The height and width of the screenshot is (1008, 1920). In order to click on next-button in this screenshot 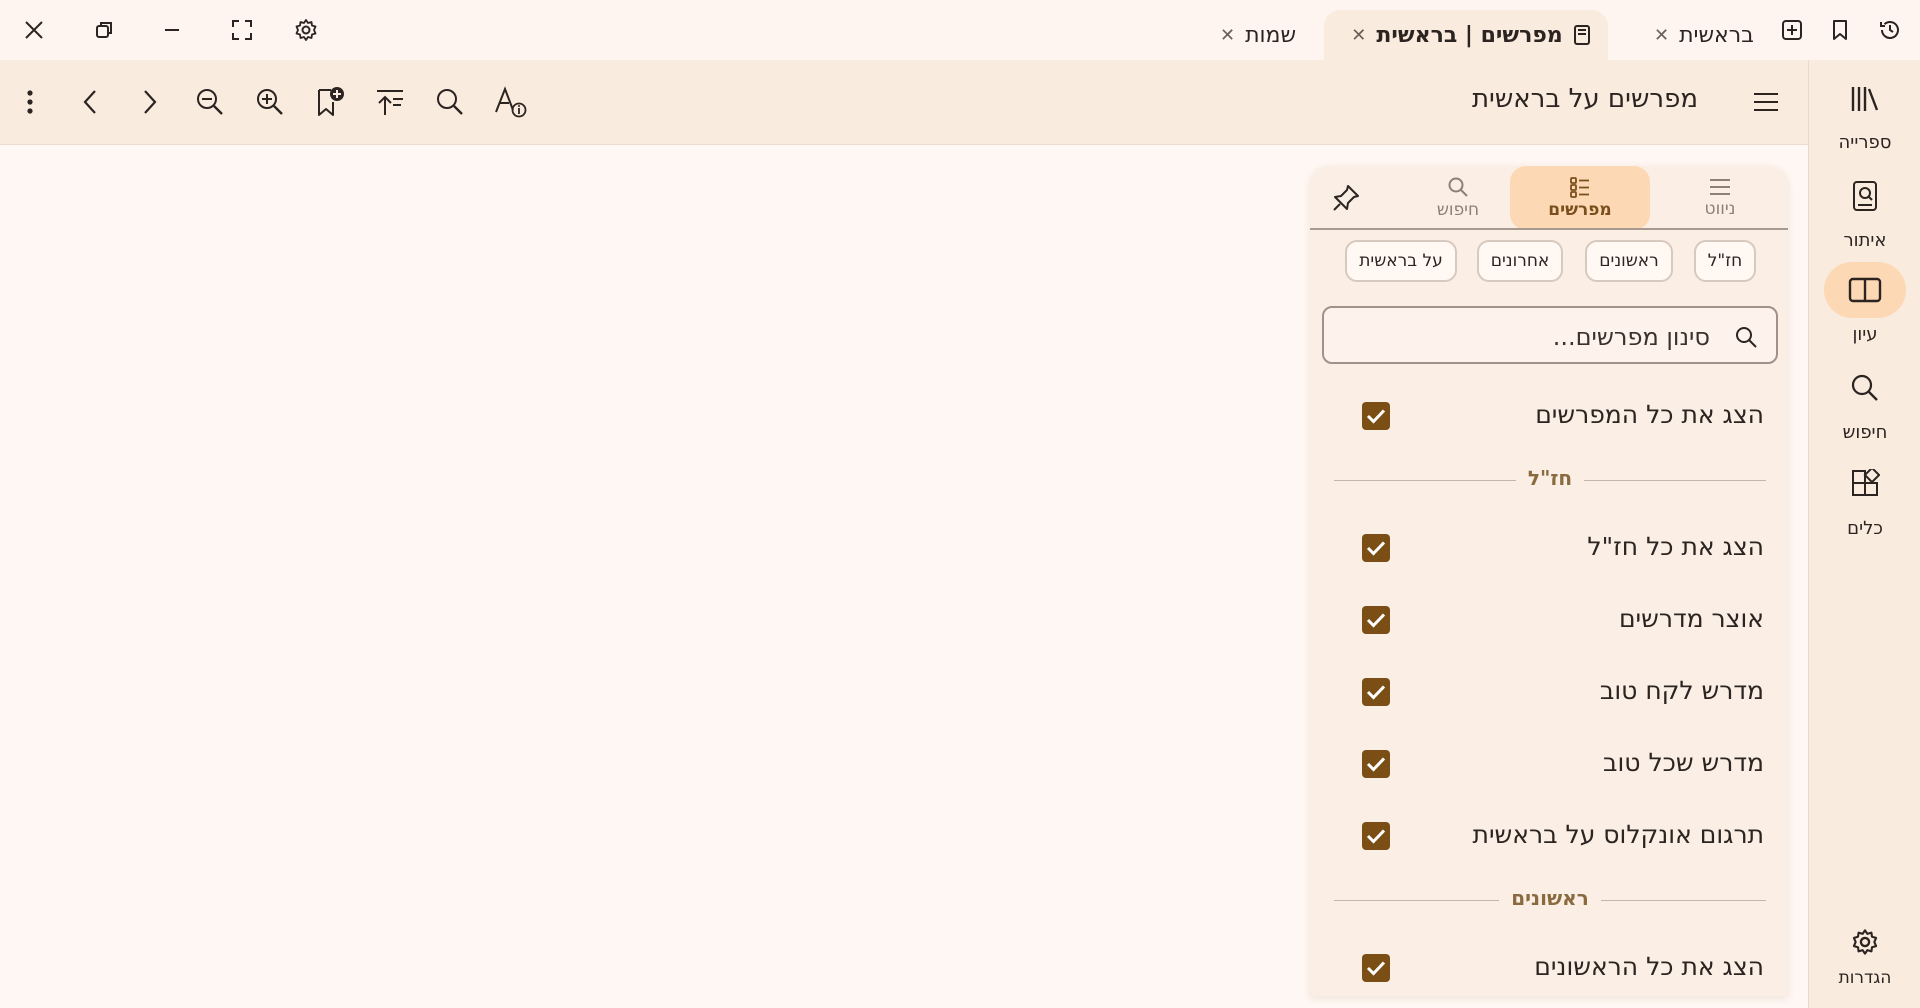, I will do `click(150, 102)`.